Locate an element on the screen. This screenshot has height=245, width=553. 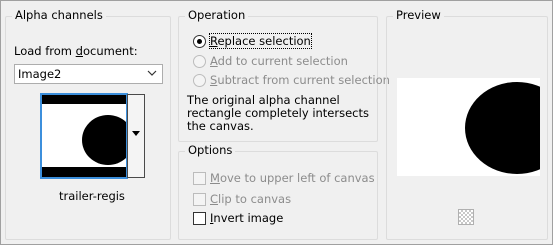
chevron-down-icon is located at coordinates (152, 73).